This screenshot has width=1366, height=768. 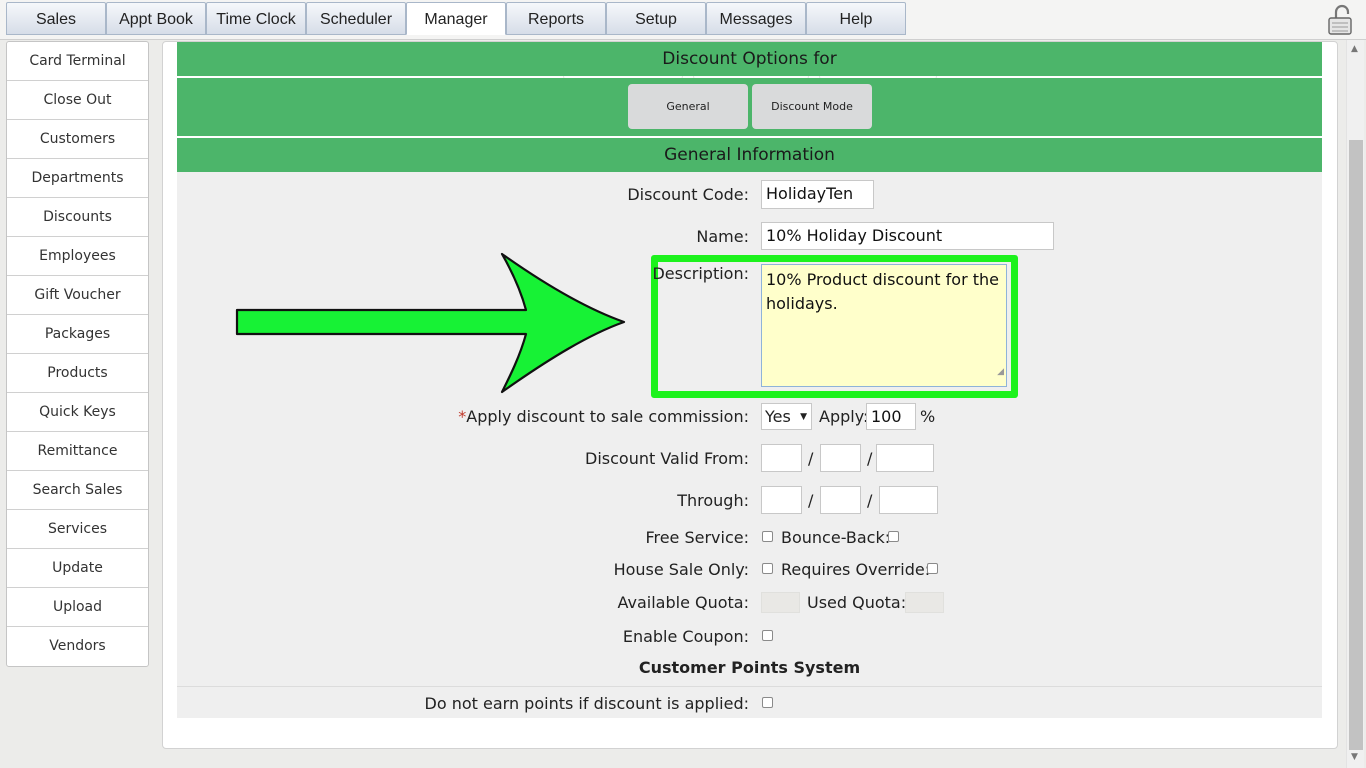 I want to click on customer-points-title: Customer Points System, so click(x=749, y=667).